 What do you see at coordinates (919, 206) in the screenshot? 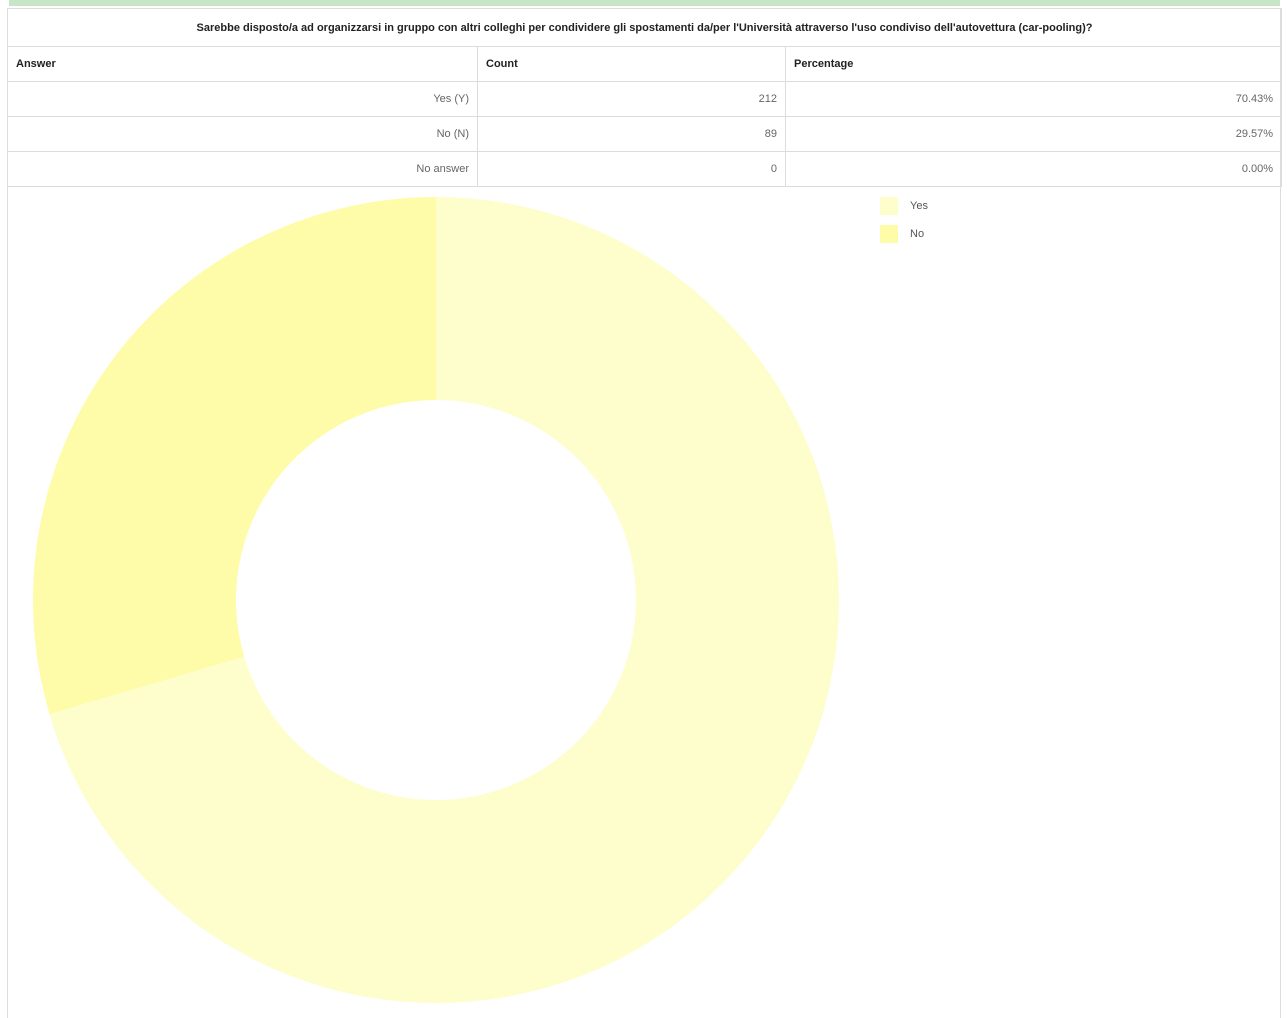
I see `legend-label-yes: Yes` at bounding box center [919, 206].